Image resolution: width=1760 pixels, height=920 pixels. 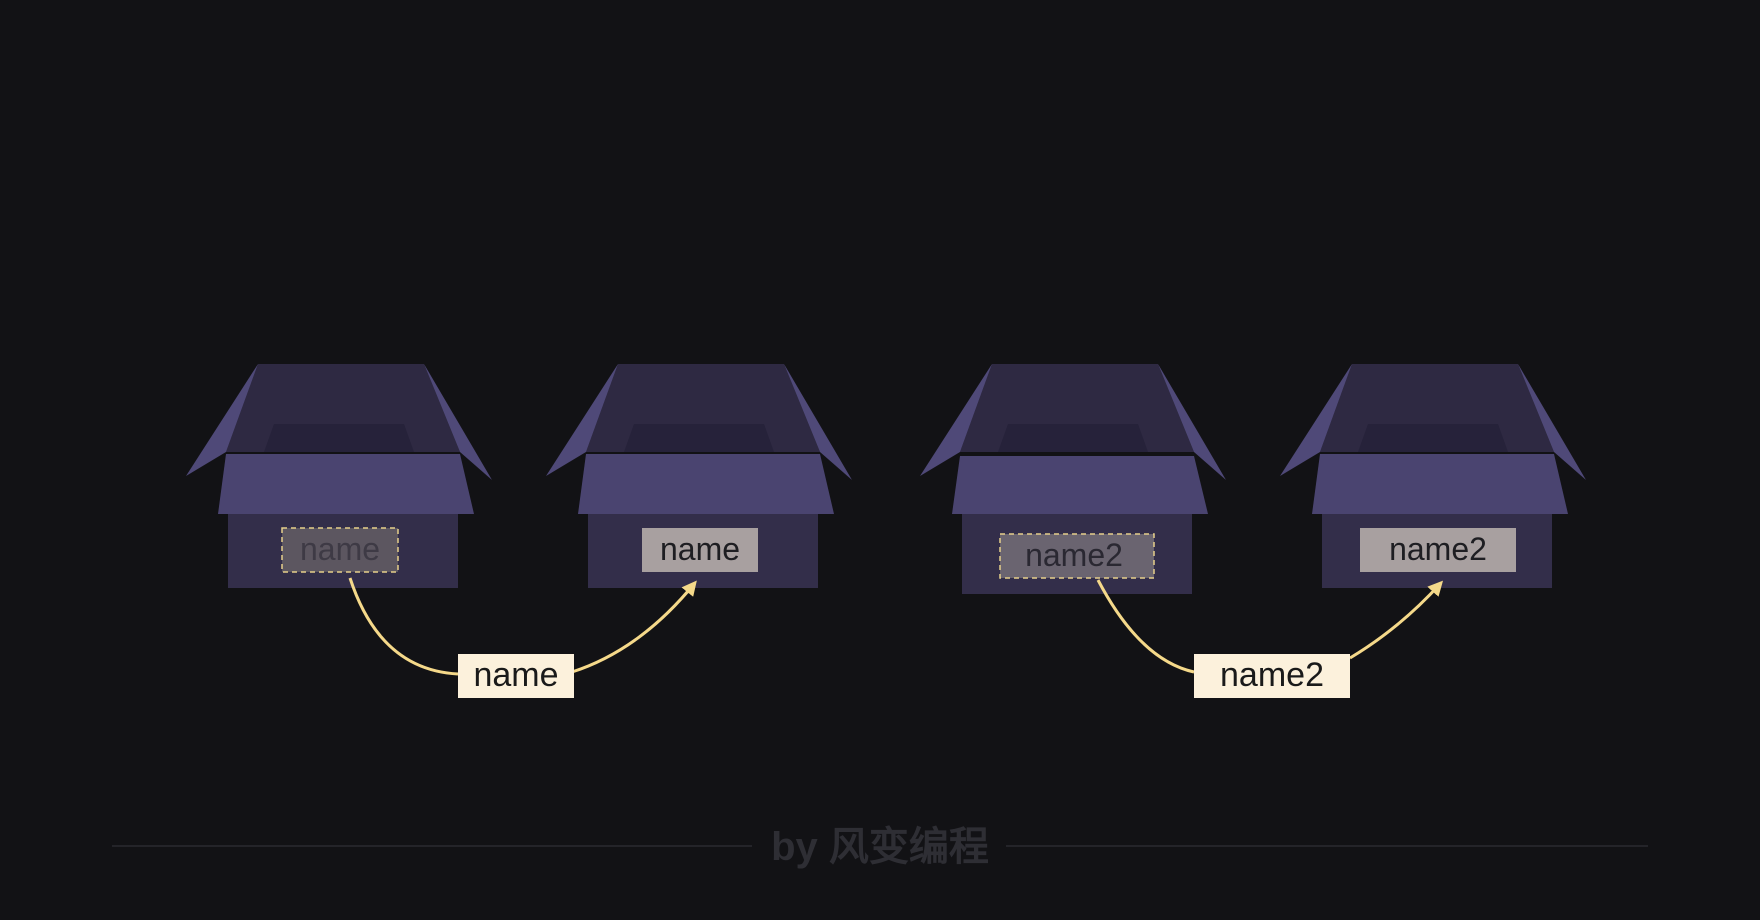 What do you see at coordinates (699, 476) in the screenshot?
I see `box-2: name` at bounding box center [699, 476].